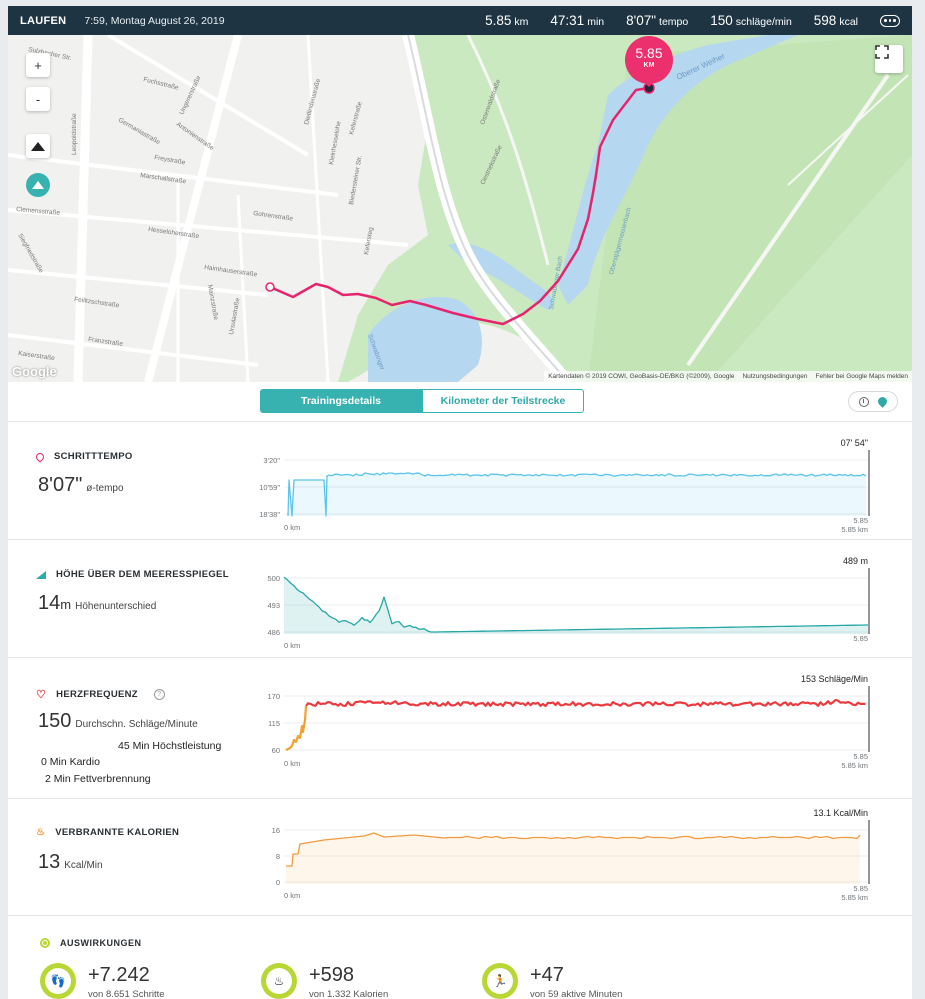 This screenshot has width=925, height=999. Describe the element at coordinates (37, 356) in the screenshot. I see `map-street-label: Kaiserstraße` at that location.